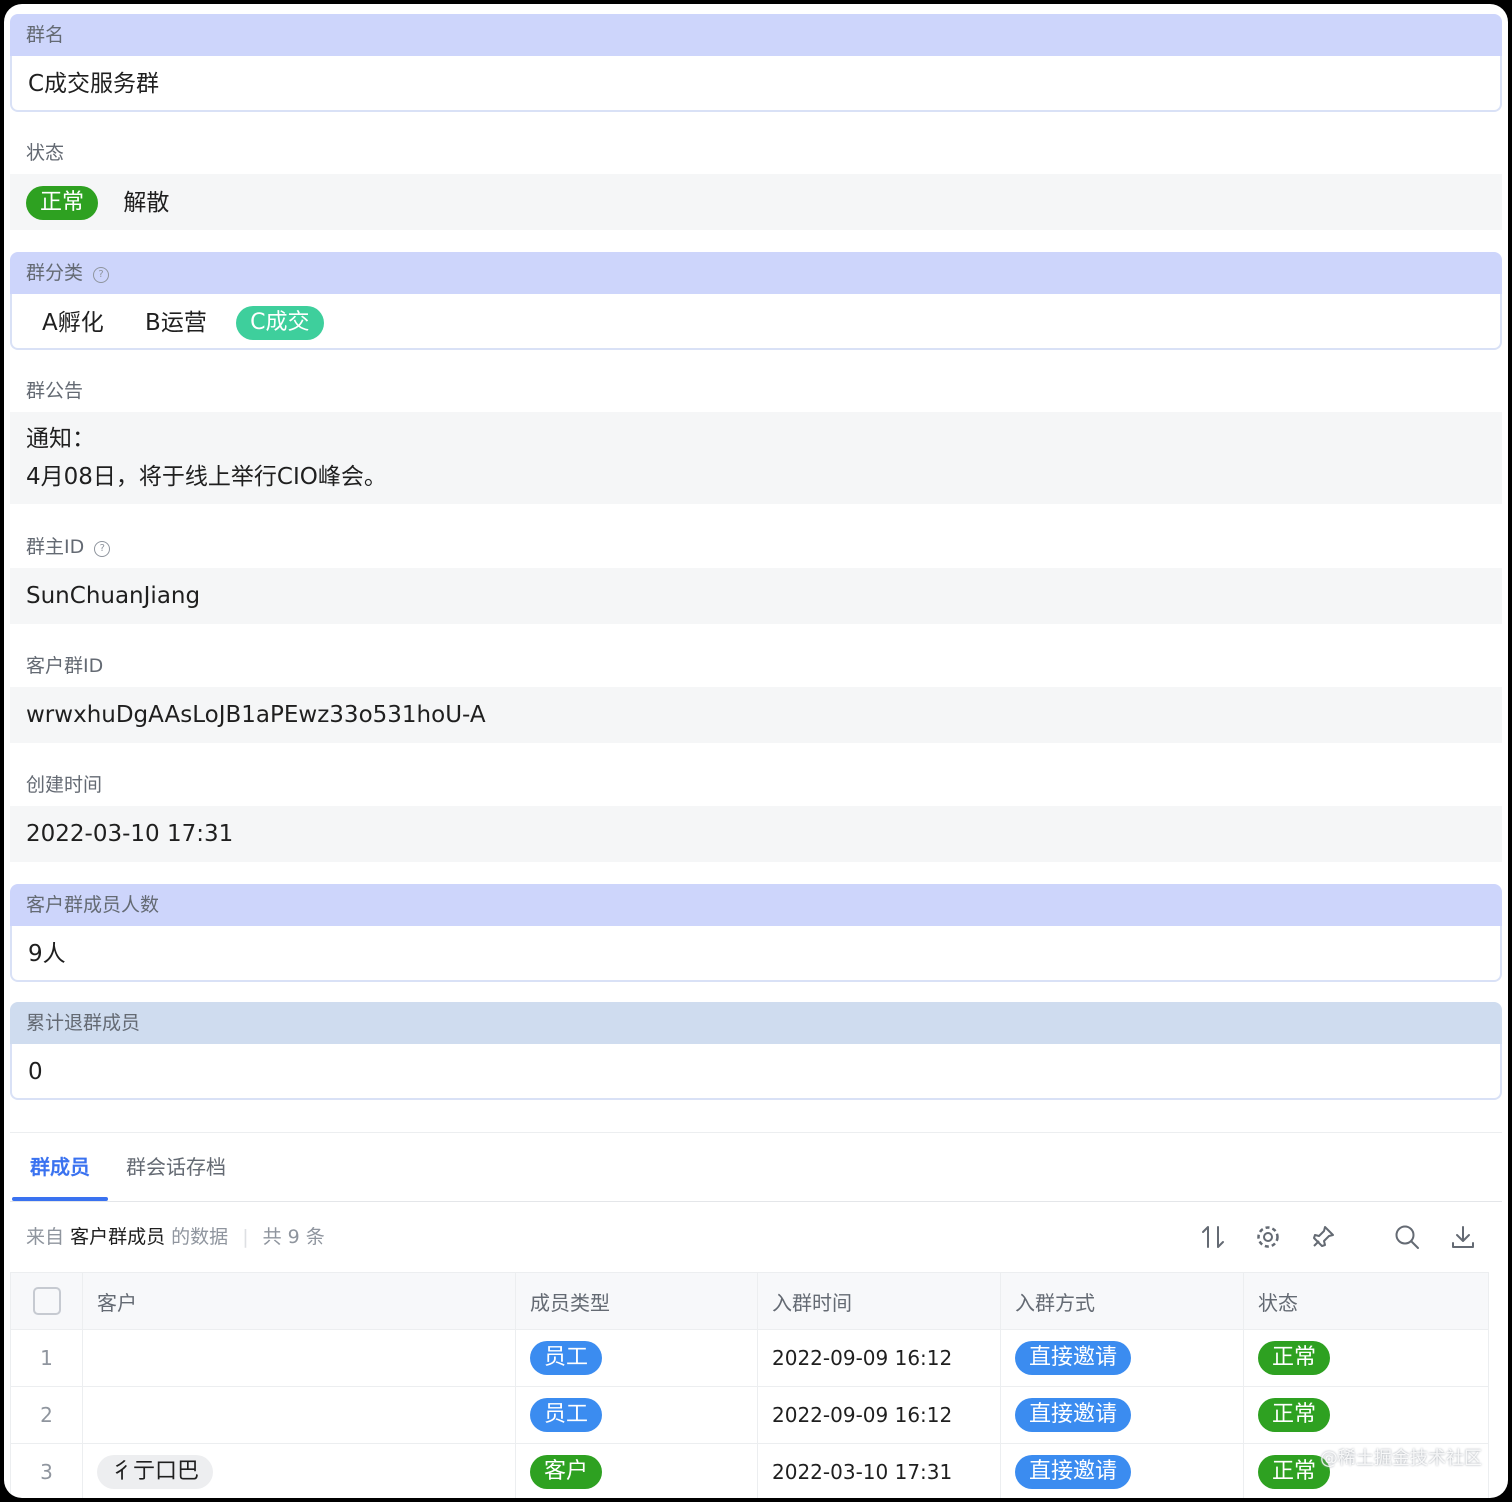 The width and height of the screenshot is (1512, 1502). I want to click on group-name-field: C成交服务群, so click(756, 84).